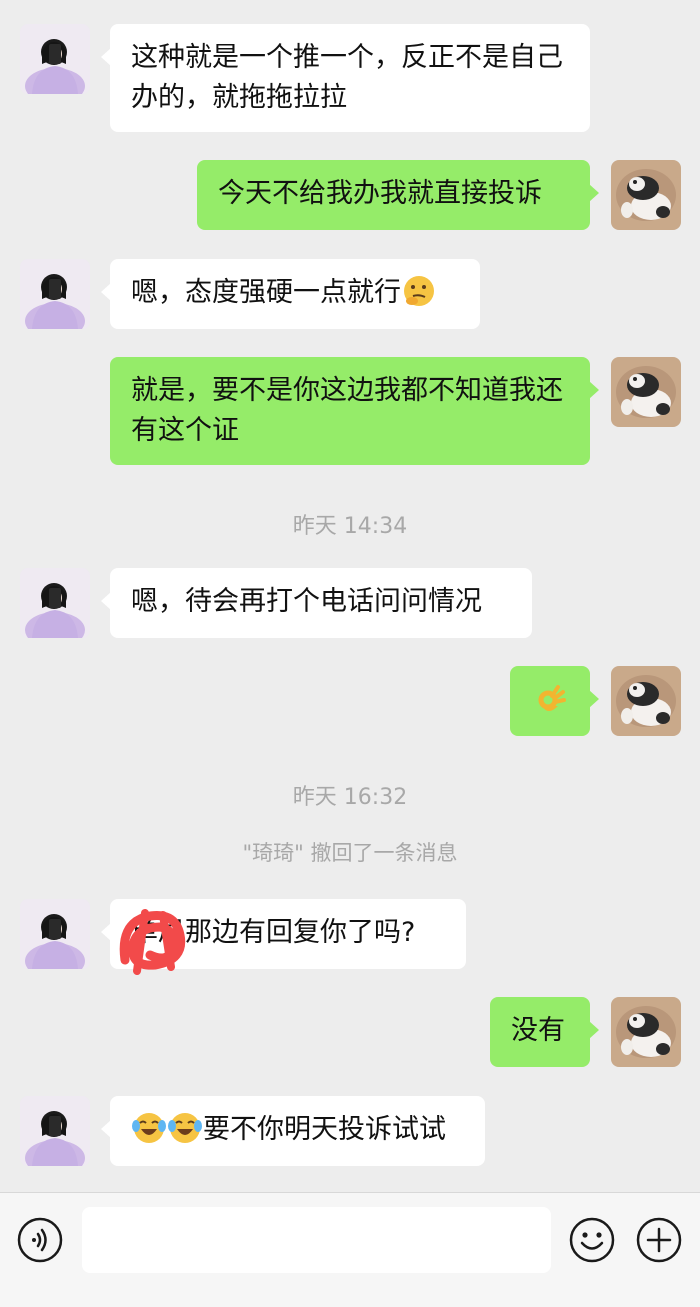 The image size is (700, 1307). I want to click on emoji-icon, so click(592, 1240).